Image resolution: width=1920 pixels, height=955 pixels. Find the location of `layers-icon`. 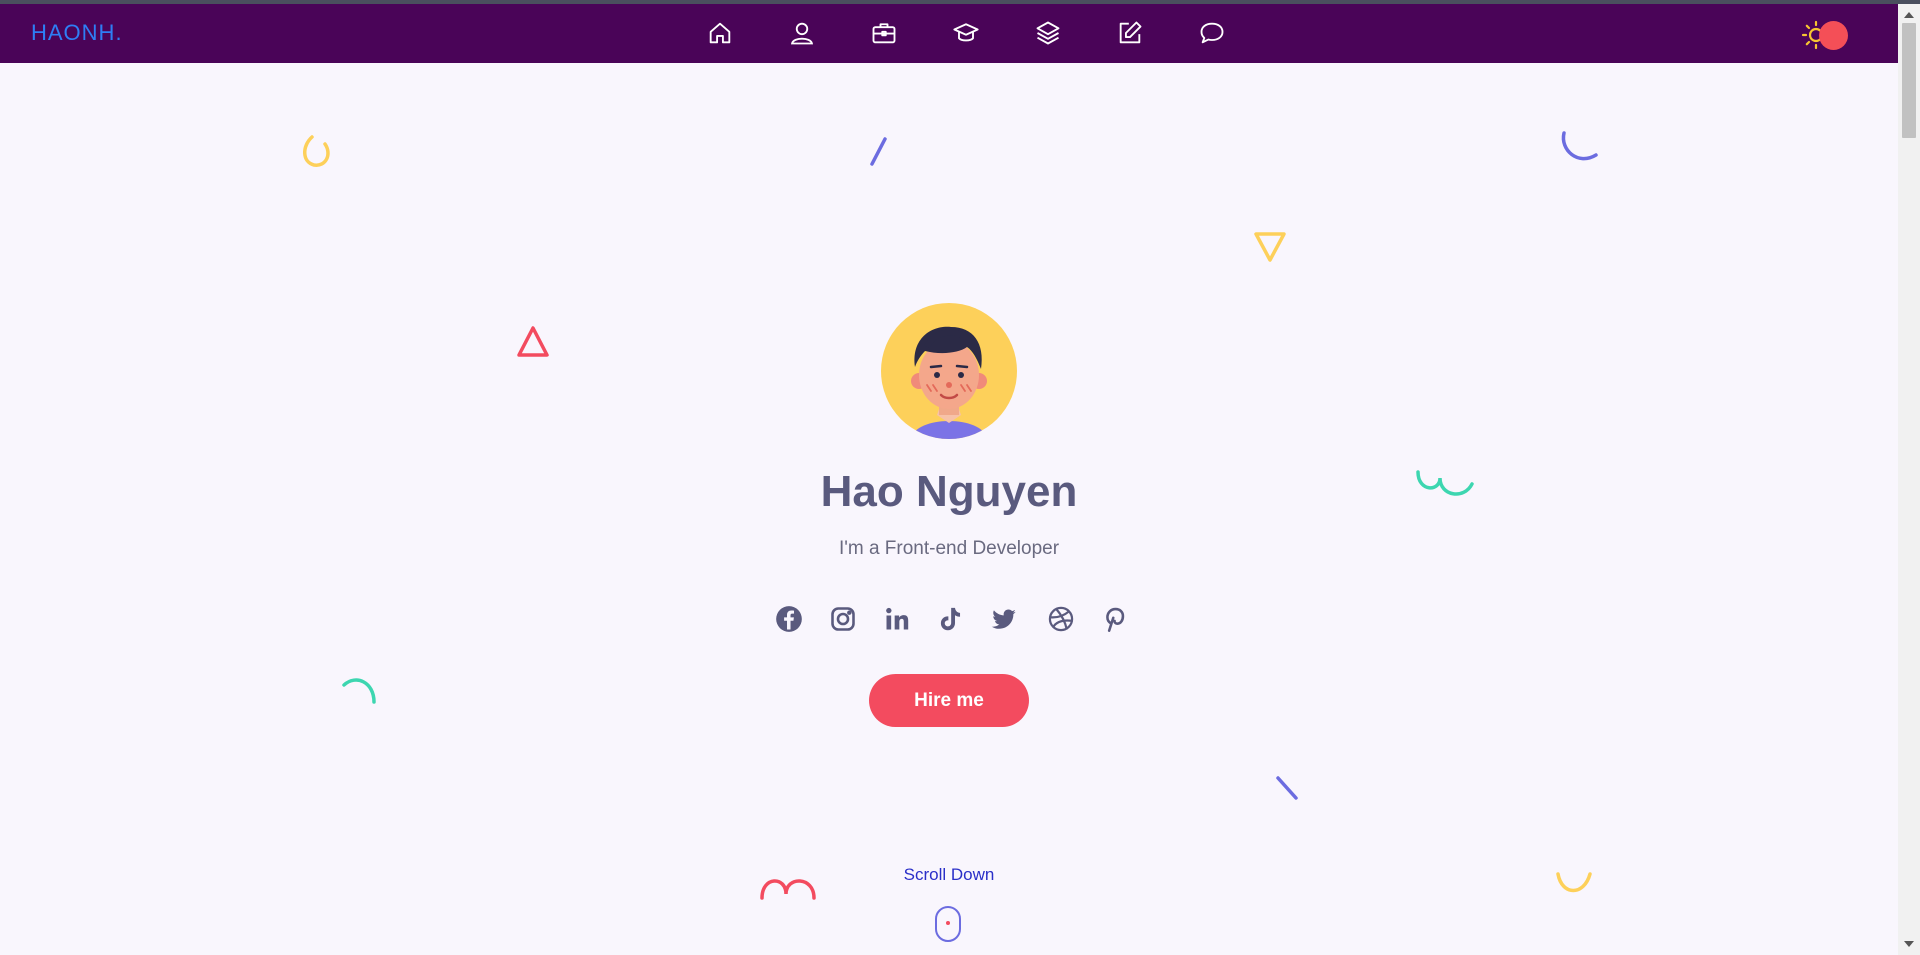

layers-icon is located at coordinates (1048, 33).